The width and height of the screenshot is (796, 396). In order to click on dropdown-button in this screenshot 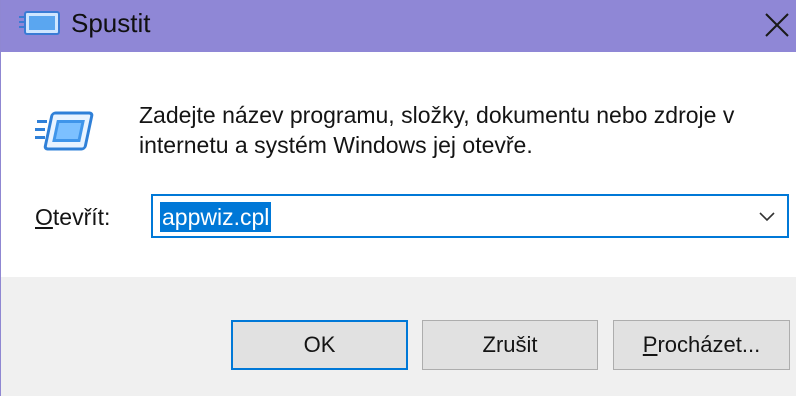, I will do `click(767, 217)`.